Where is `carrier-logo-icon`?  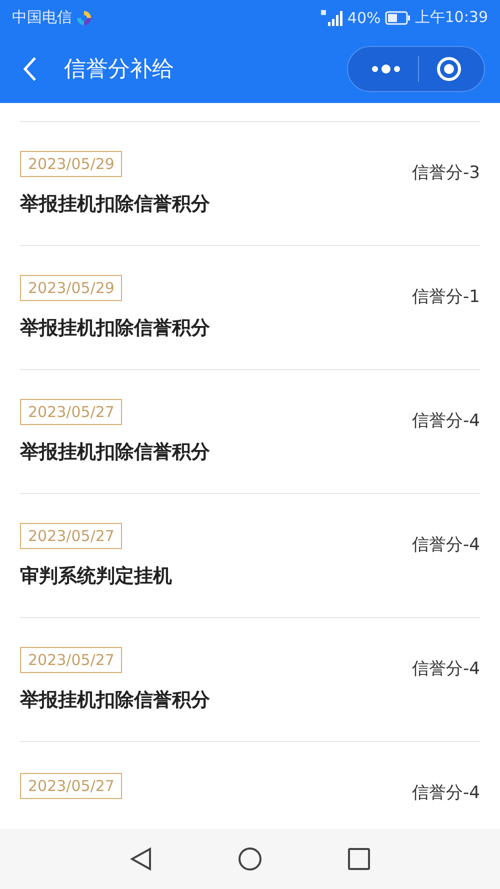 carrier-logo-icon is located at coordinates (84, 18).